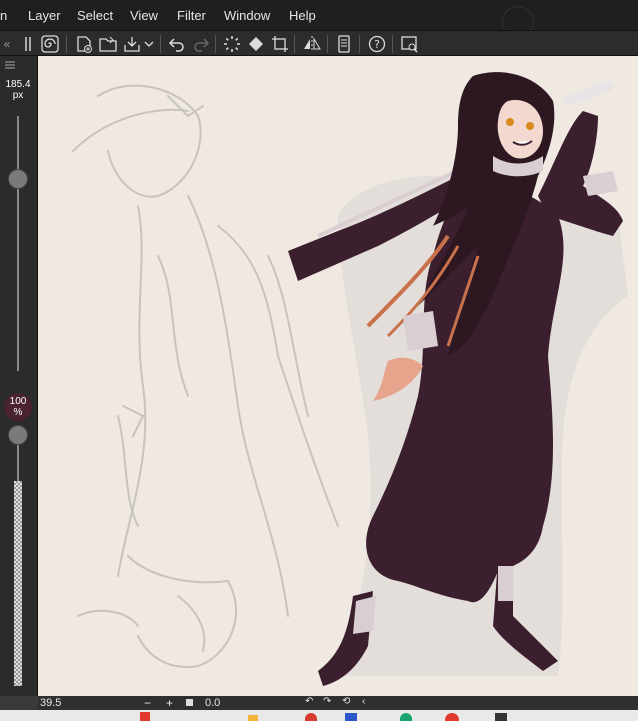 The width and height of the screenshot is (638, 721). Describe the element at coordinates (149, 43) in the screenshot. I see `dropdown-arrow-icon` at that location.